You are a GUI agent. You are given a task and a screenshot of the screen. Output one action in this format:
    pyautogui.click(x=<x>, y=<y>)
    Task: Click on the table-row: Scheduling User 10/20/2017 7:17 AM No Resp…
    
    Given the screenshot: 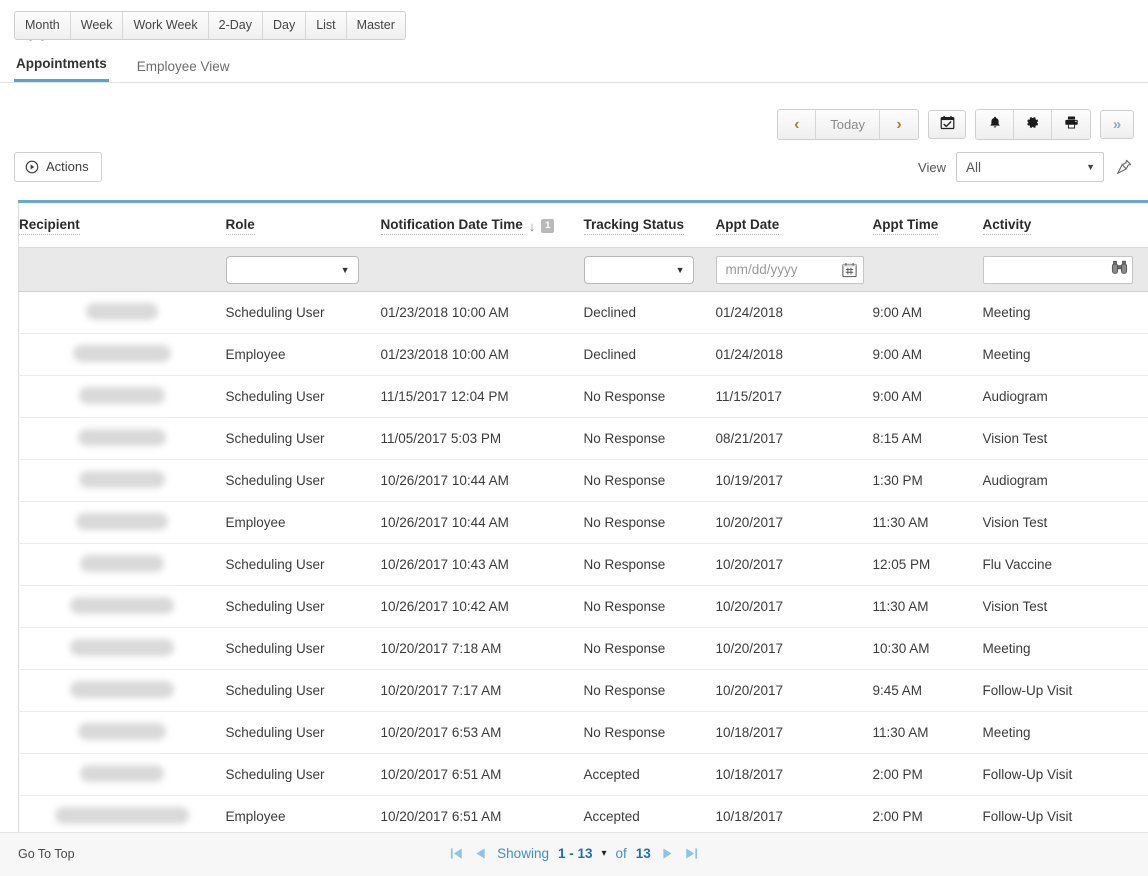 What is the action you would take?
    pyautogui.click(x=583, y=690)
    